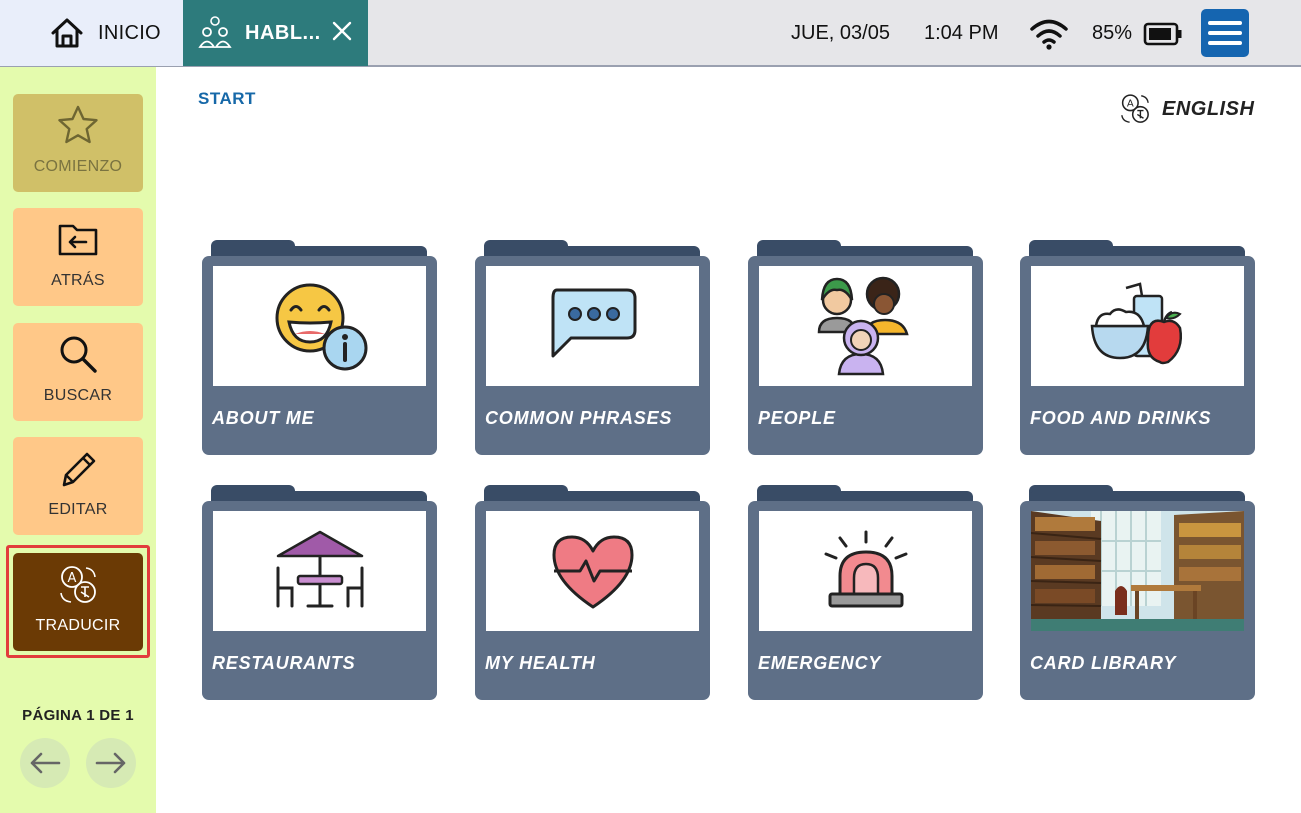 The width and height of the screenshot is (1301, 813). Describe the element at coordinates (78, 240) in the screenshot. I see `folder-back-icon` at that location.